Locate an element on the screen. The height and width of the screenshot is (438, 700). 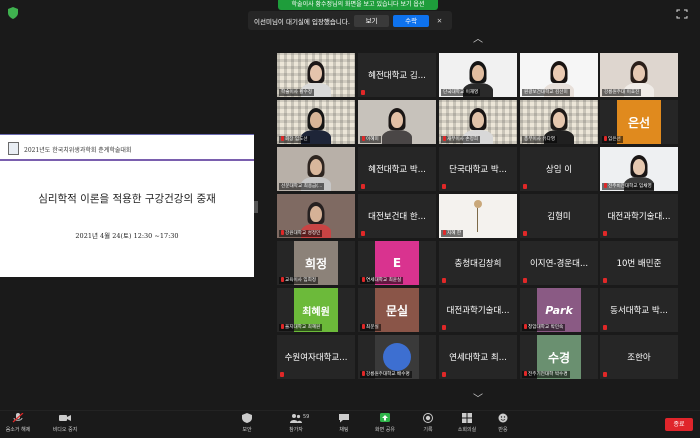
avatar-initials: Park is located at coordinates (559, 310).